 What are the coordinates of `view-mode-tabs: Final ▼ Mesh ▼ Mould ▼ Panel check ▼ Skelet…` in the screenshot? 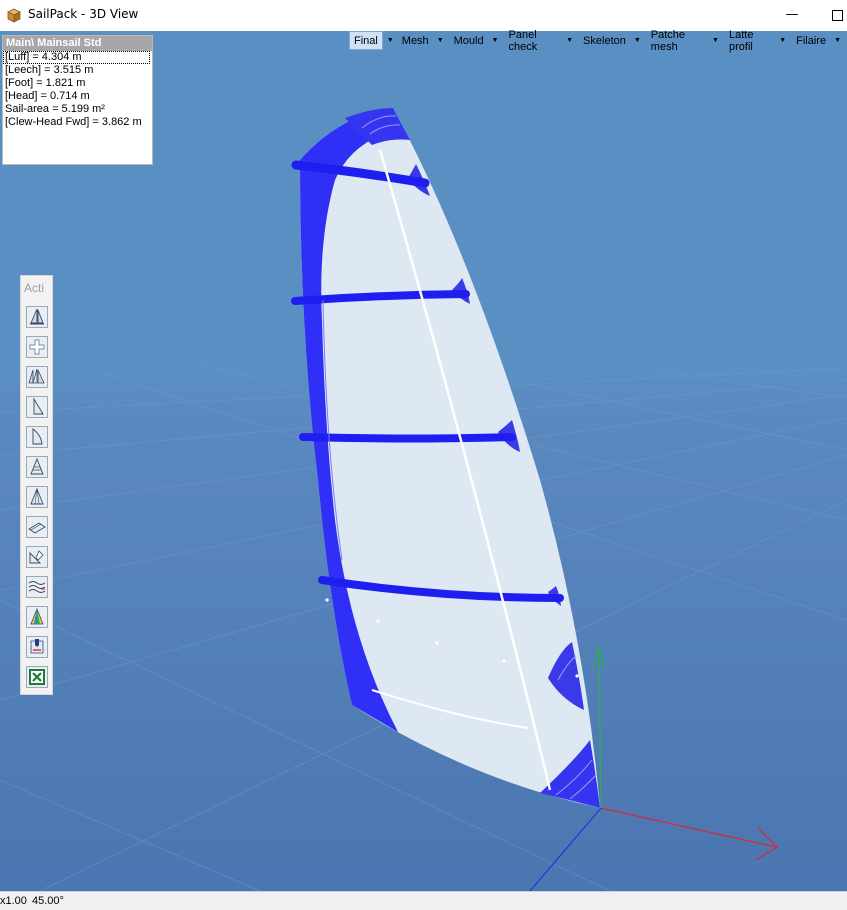 It's located at (598, 41).